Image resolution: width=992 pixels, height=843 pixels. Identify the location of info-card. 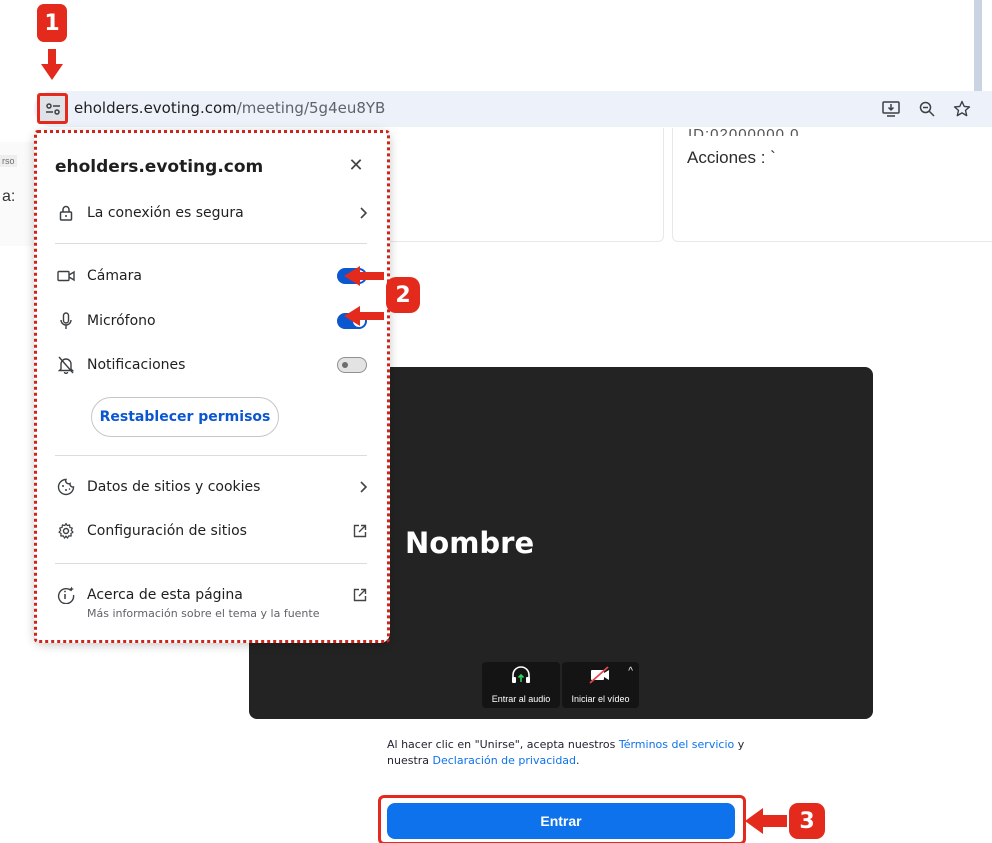
(524, 185).